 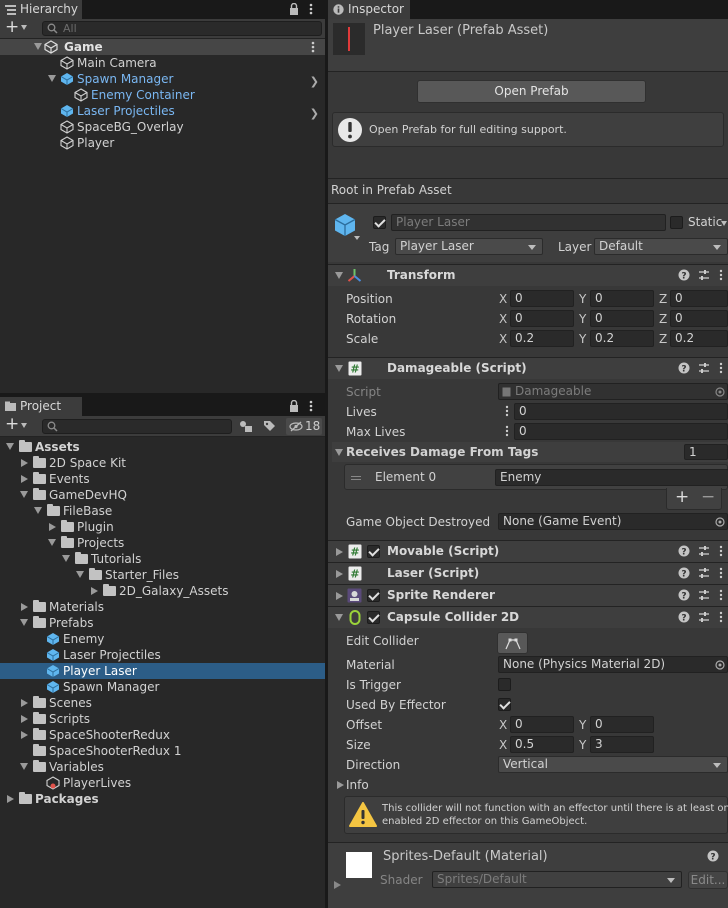 What do you see at coordinates (528, 573) in the screenshot?
I see `laser-header: # Laser (Script) ?` at bounding box center [528, 573].